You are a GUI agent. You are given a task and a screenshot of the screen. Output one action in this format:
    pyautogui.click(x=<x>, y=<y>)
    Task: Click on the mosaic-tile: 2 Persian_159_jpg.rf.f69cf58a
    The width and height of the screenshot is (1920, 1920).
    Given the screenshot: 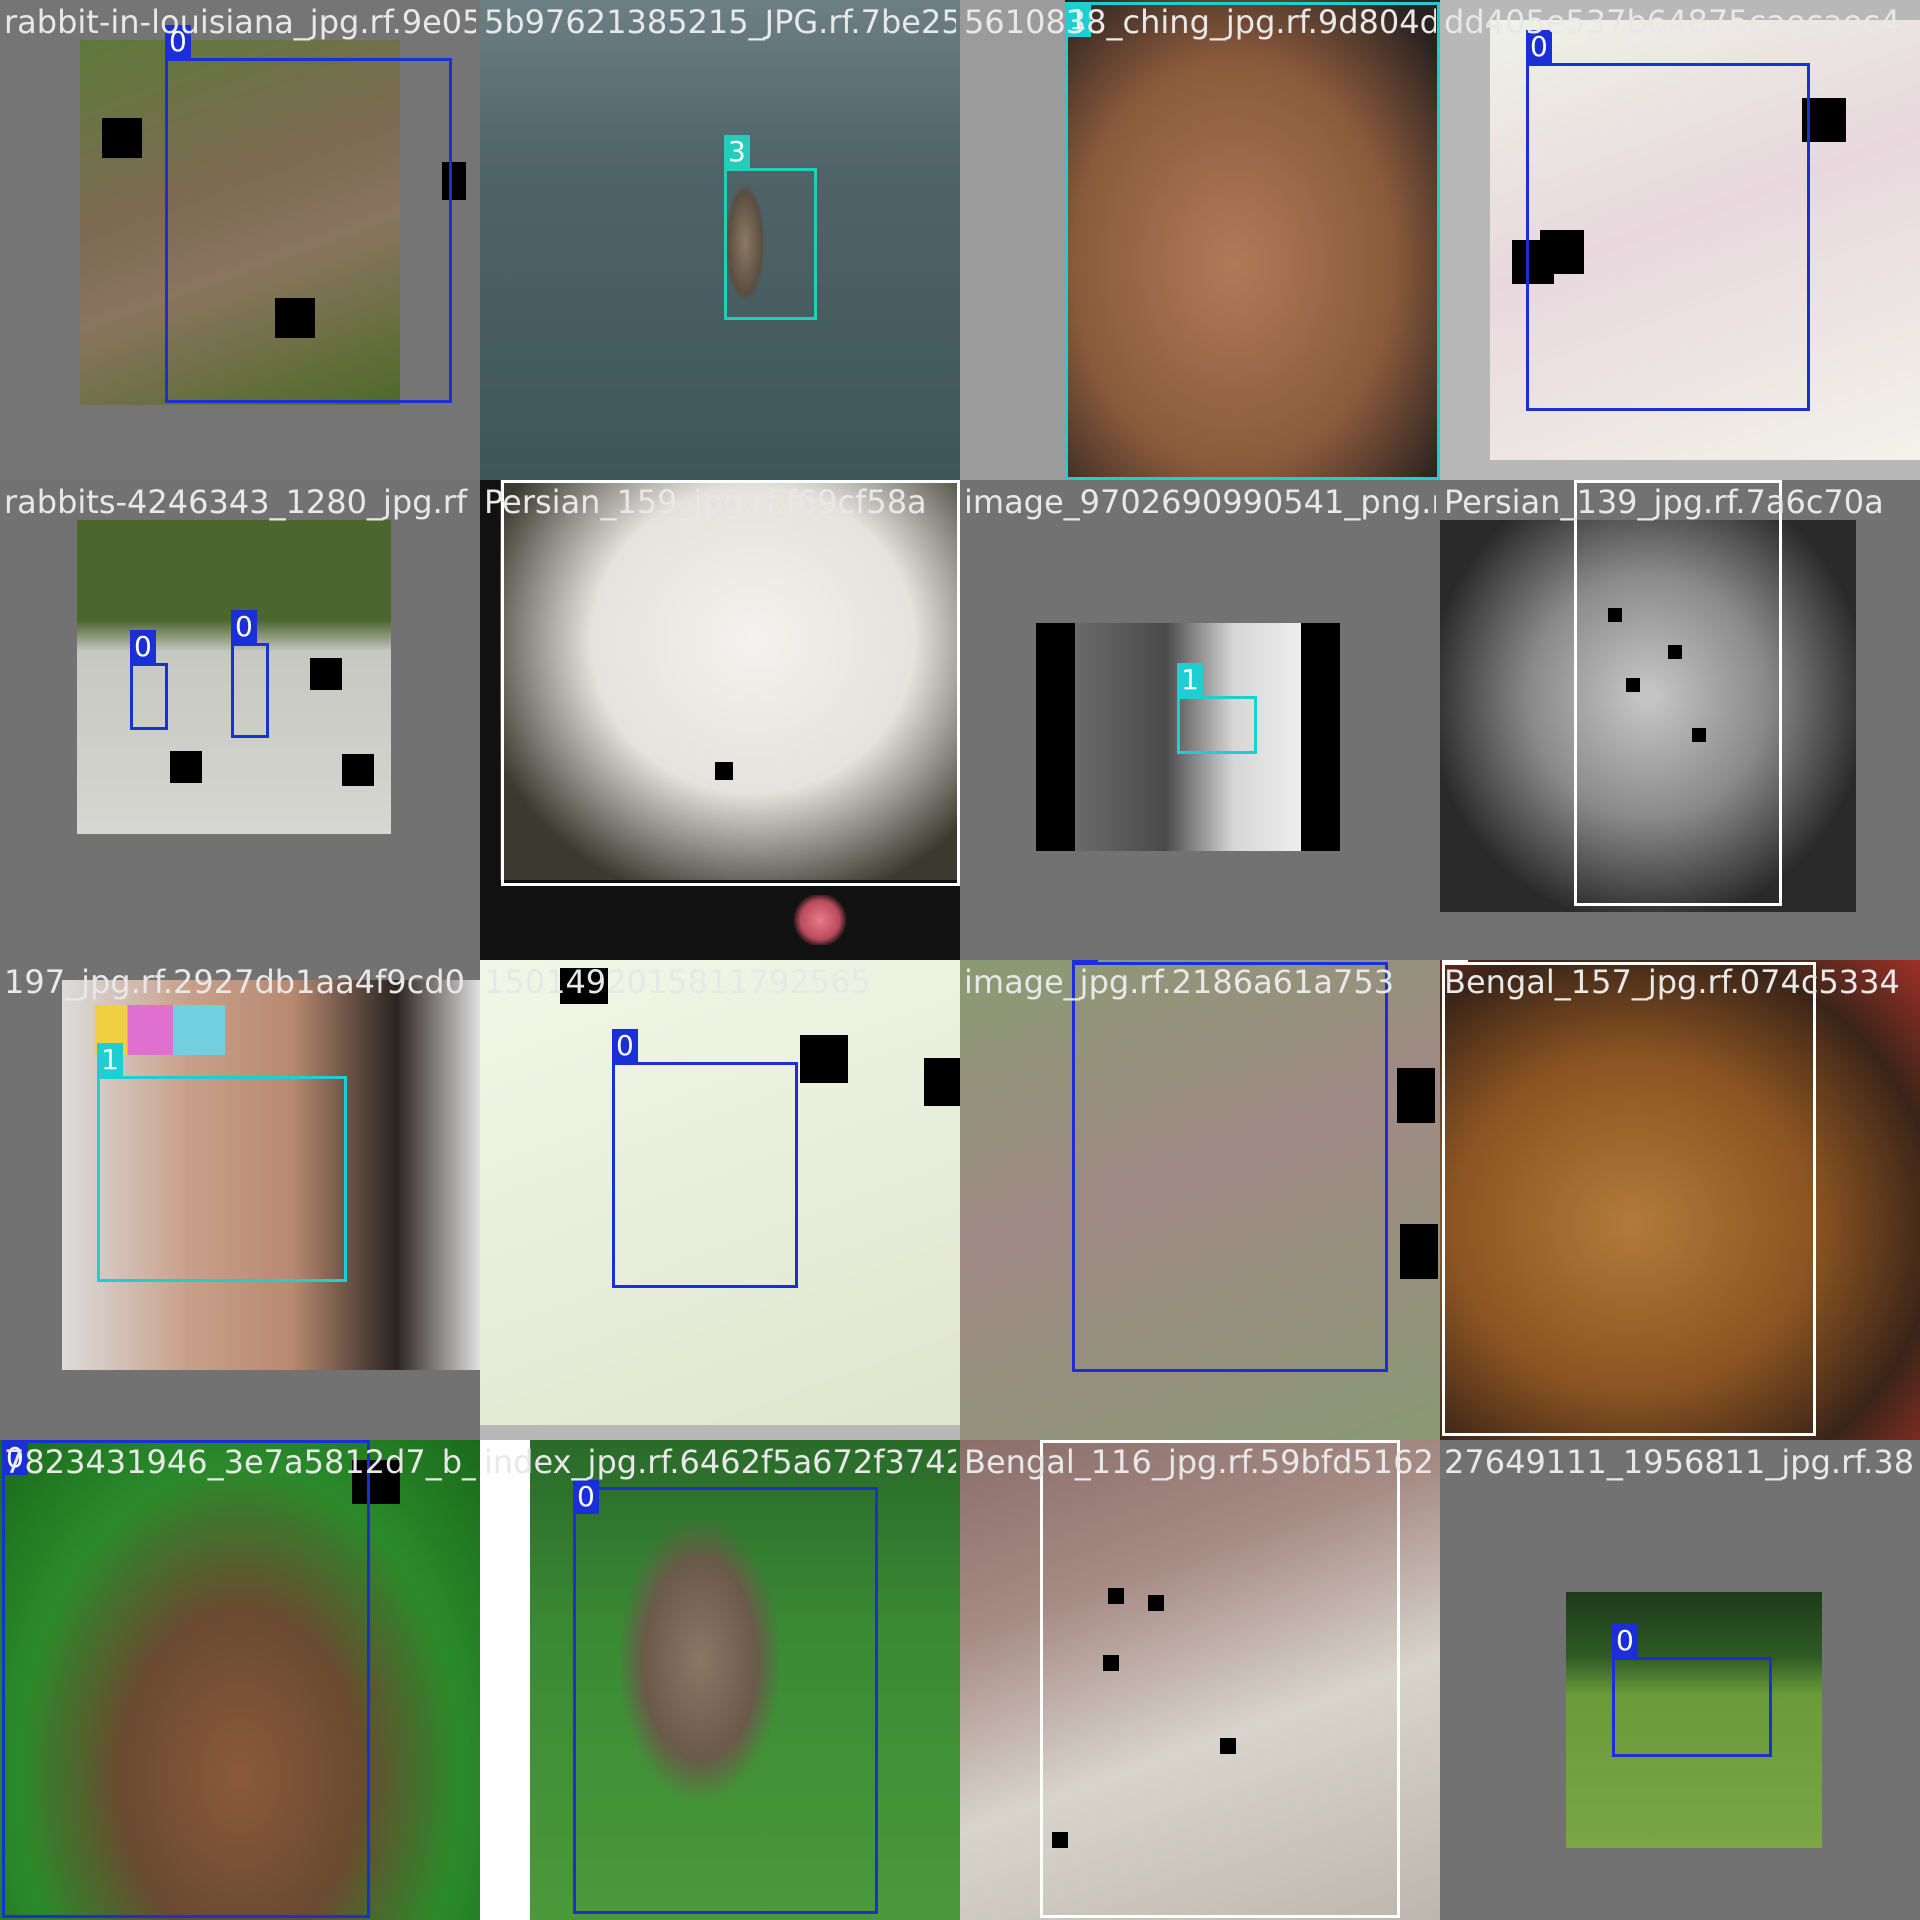 What is the action you would take?
    pyautogui.click(x=720, y=720)
    